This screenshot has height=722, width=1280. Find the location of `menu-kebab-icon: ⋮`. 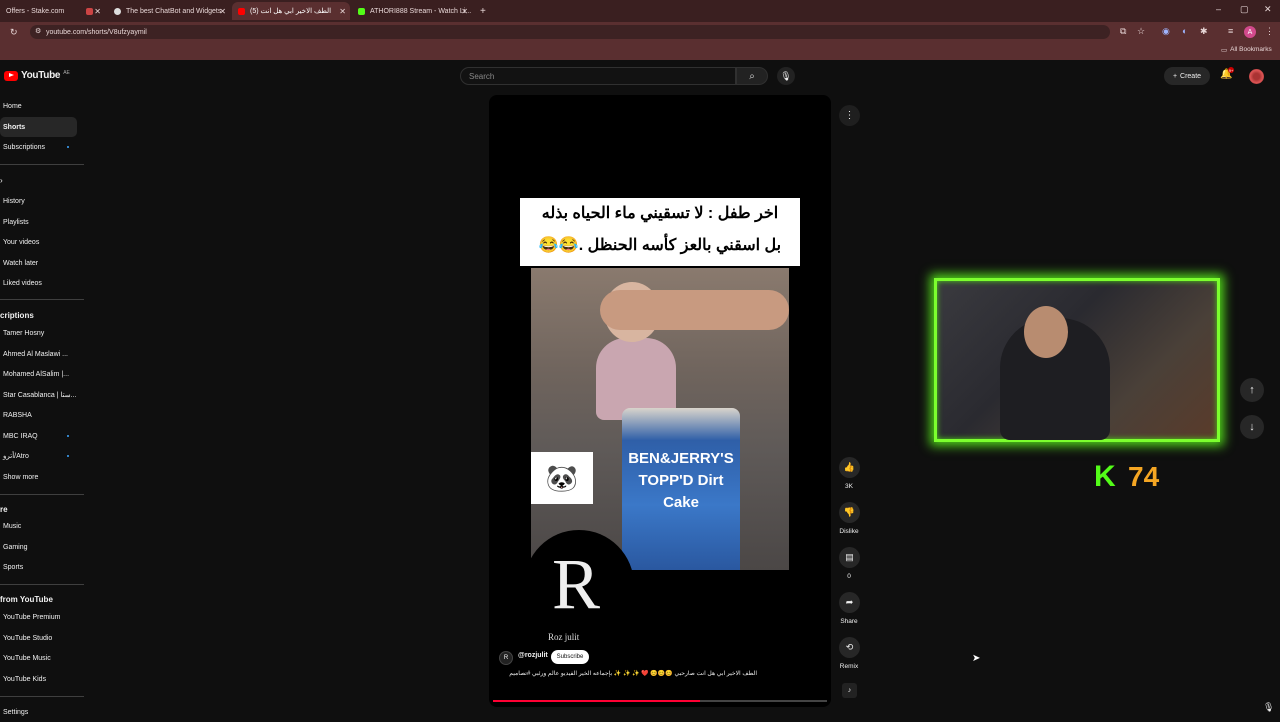

menu-kebab-icon: ⋮ is located at coordinates (1269, 31).